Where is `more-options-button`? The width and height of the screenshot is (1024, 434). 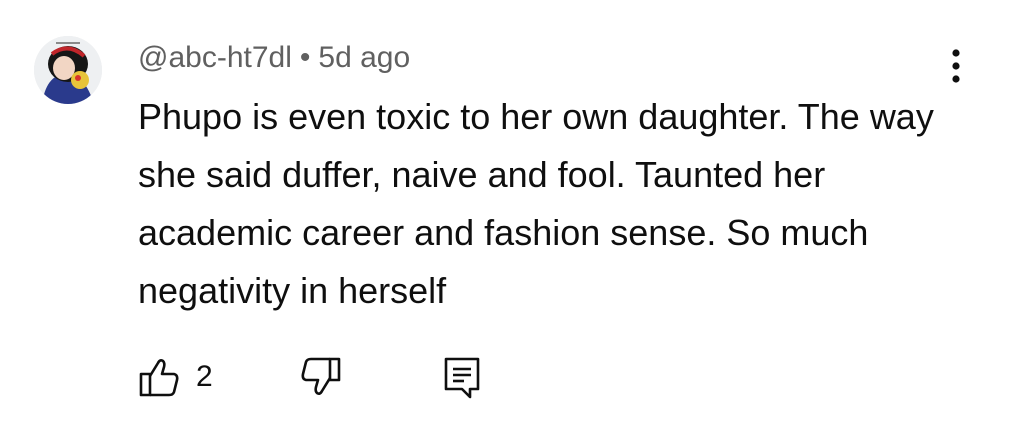
more-options-button is located at coordinates (956, 66).